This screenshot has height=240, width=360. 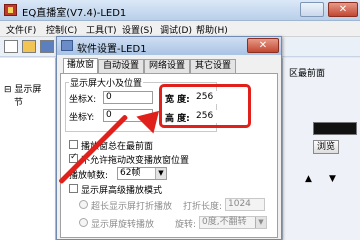 What do you see at coordinates (83, 100) in the screenshot?
I see `x-label: 坐标X:` at bounding box center [83, 100].